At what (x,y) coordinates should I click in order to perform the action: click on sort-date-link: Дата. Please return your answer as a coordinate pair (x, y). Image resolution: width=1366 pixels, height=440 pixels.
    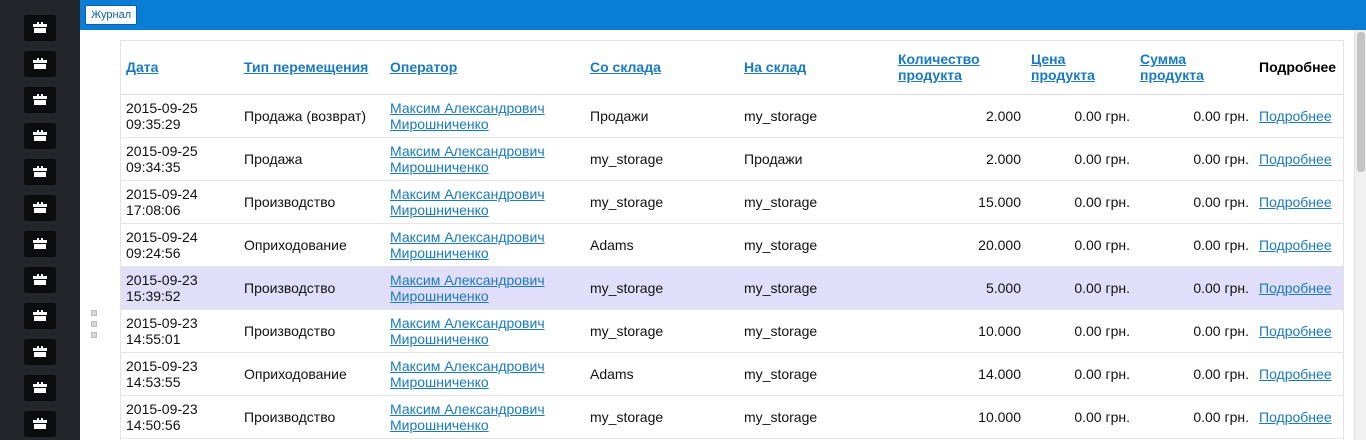
    Looking at the image, I should click on (142, 67).